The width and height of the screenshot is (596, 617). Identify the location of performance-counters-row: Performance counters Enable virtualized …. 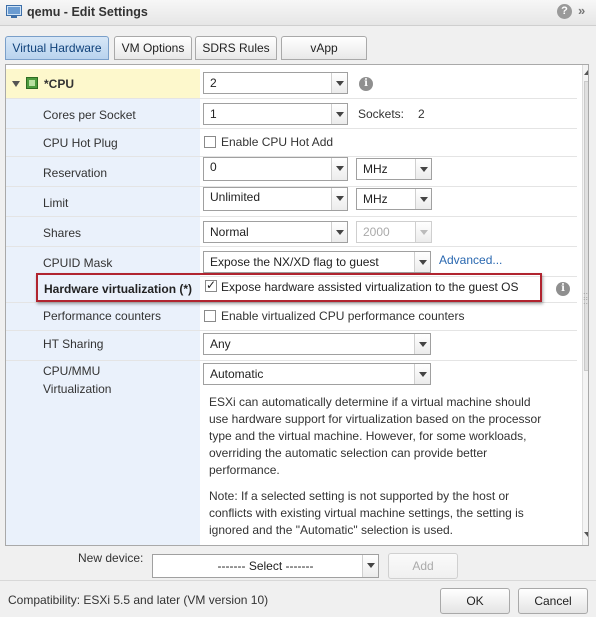
(291, 317).